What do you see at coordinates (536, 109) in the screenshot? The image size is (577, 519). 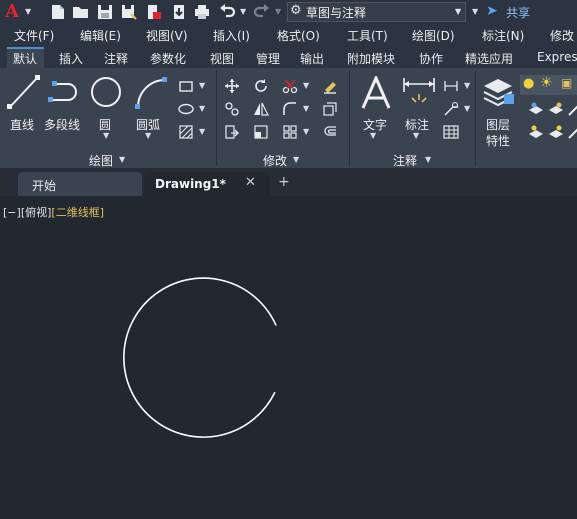 I see `layer-isolate-icon` at bounding box center [536, 109].